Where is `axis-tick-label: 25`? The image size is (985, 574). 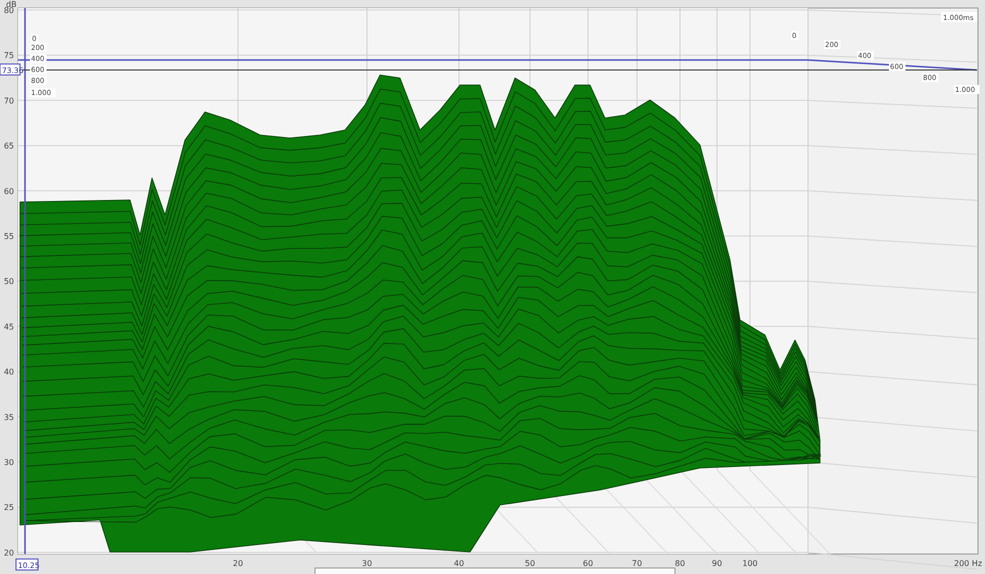 axis-tick-label: 25 is located at coordinates (9, 507).